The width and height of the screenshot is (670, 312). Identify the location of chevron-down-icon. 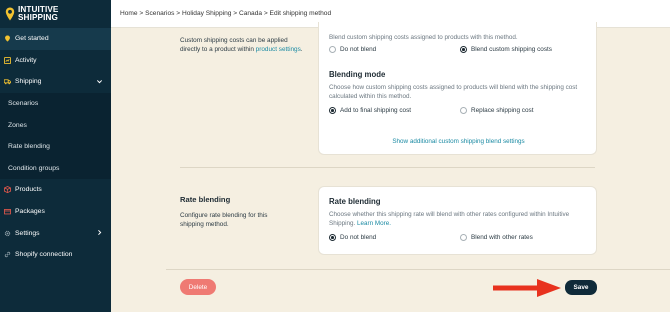
(99, 82).